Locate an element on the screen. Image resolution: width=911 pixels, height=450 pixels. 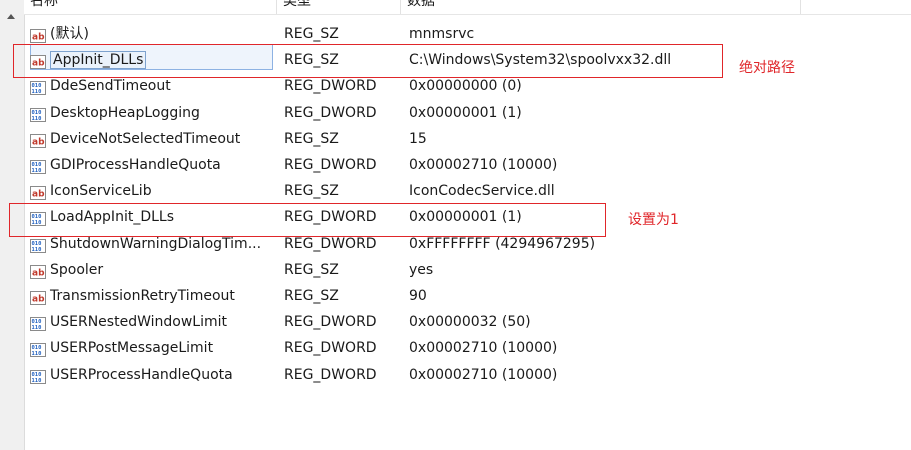
table-row: ab DeviceNotSelectedTimeout REG_SZ 15 is located at coordinates (467, 139).